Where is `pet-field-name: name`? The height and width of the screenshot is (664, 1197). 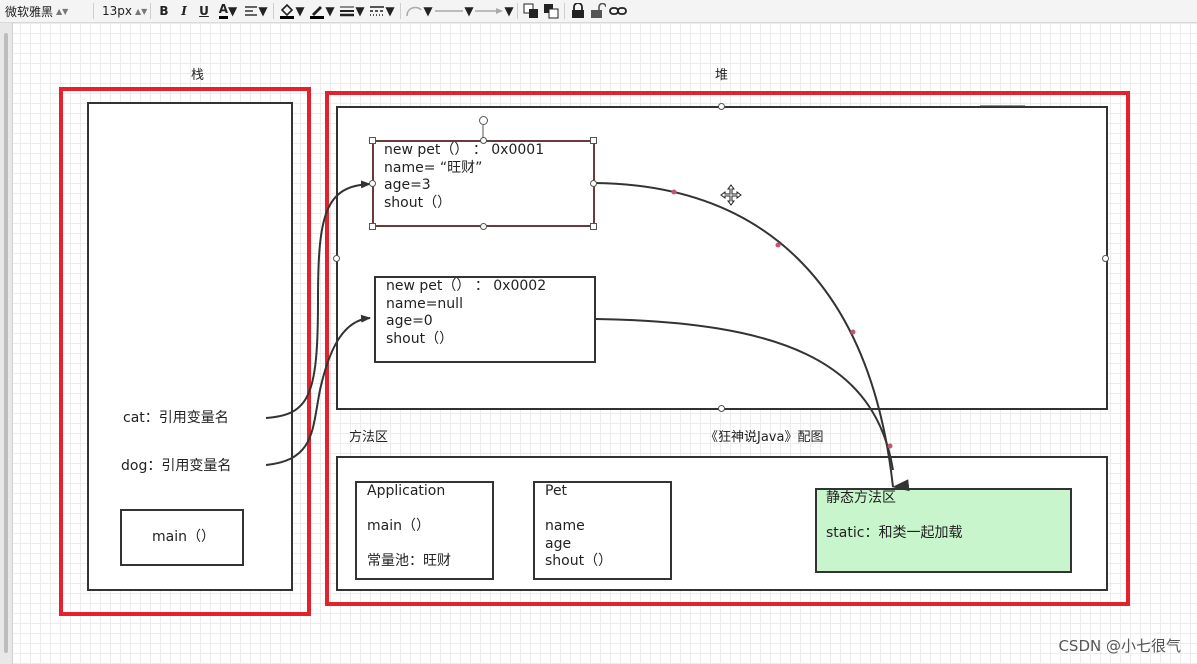
pet-field-name: name is located at coordinates (565, 526).